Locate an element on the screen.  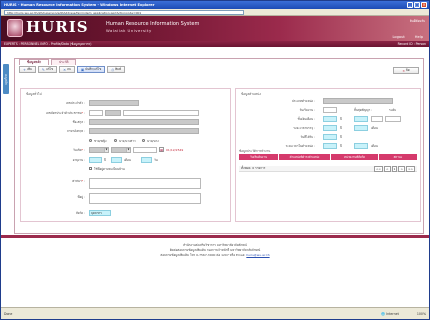
start-date-label: วันเริ่มงาน : is located at coordinates (307, 110).